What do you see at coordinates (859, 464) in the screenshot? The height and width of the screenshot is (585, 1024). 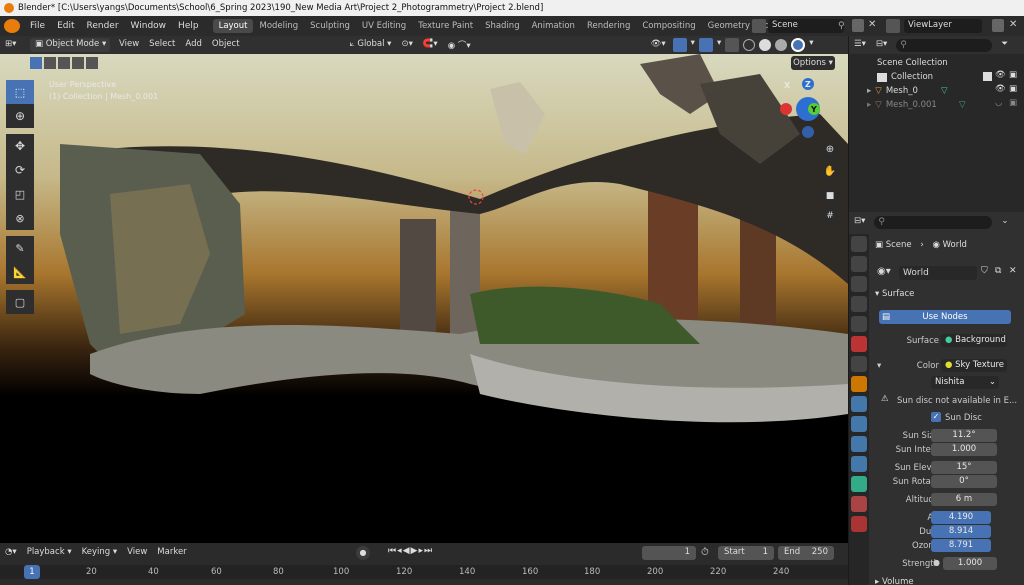 I see `constraints-tab-icon` at bounding box center [859, 464].